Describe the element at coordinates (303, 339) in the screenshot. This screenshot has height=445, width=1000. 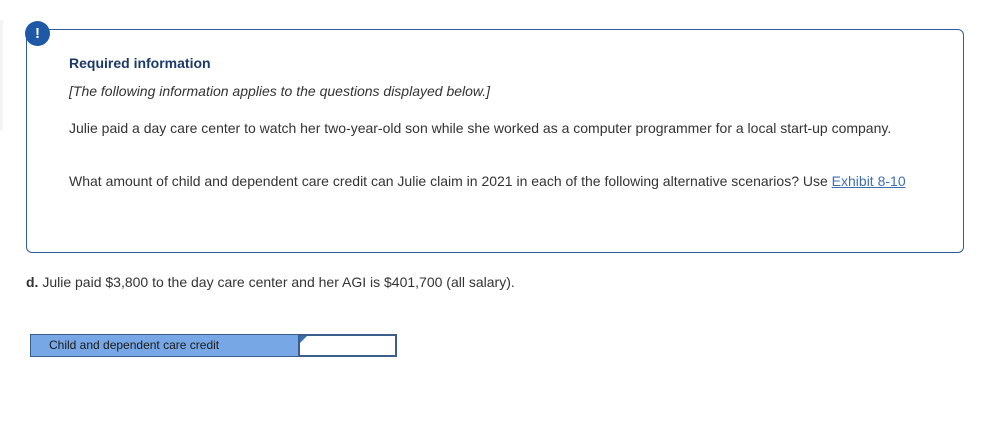
I see `input-corner-marker-icon` at that location.